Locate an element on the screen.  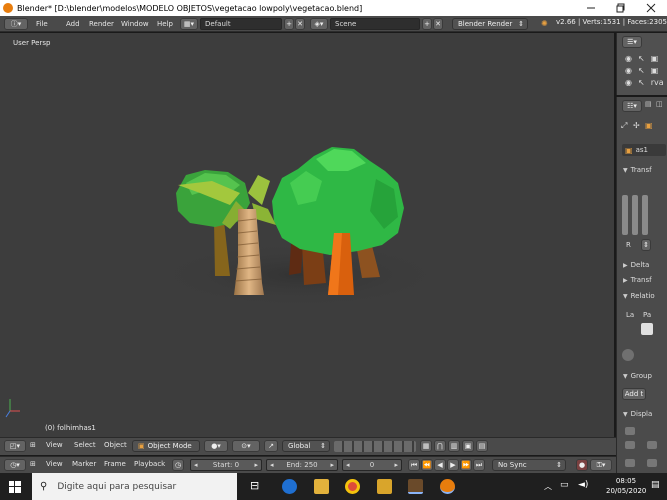
add-to-group-button: Add t is located at coordinates (634, 394).